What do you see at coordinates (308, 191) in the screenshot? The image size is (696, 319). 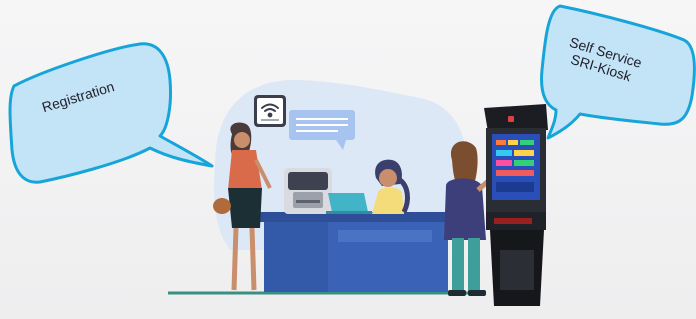 I see `printer-icon` at bounding box center [308, 191].